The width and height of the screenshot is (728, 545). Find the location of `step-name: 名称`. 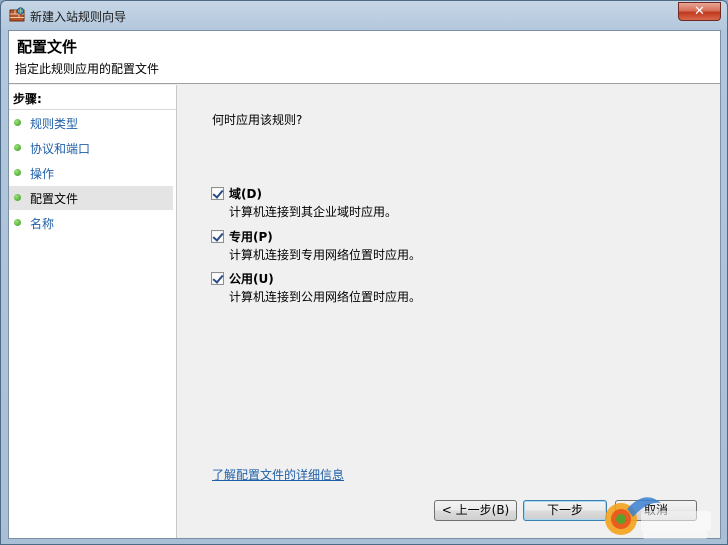

step-name: 名称 is located at coordinates (91, 223).